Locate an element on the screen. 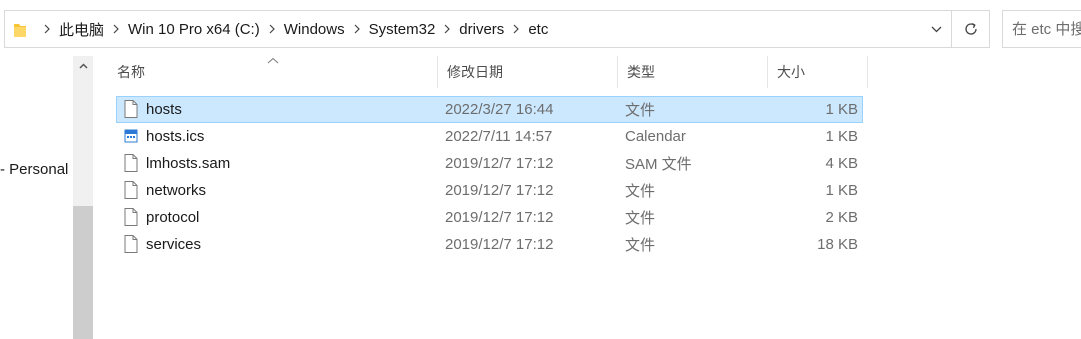 The width and height of the screenshot is (1081, 339). search-input is located at coordinates (1046, 29).